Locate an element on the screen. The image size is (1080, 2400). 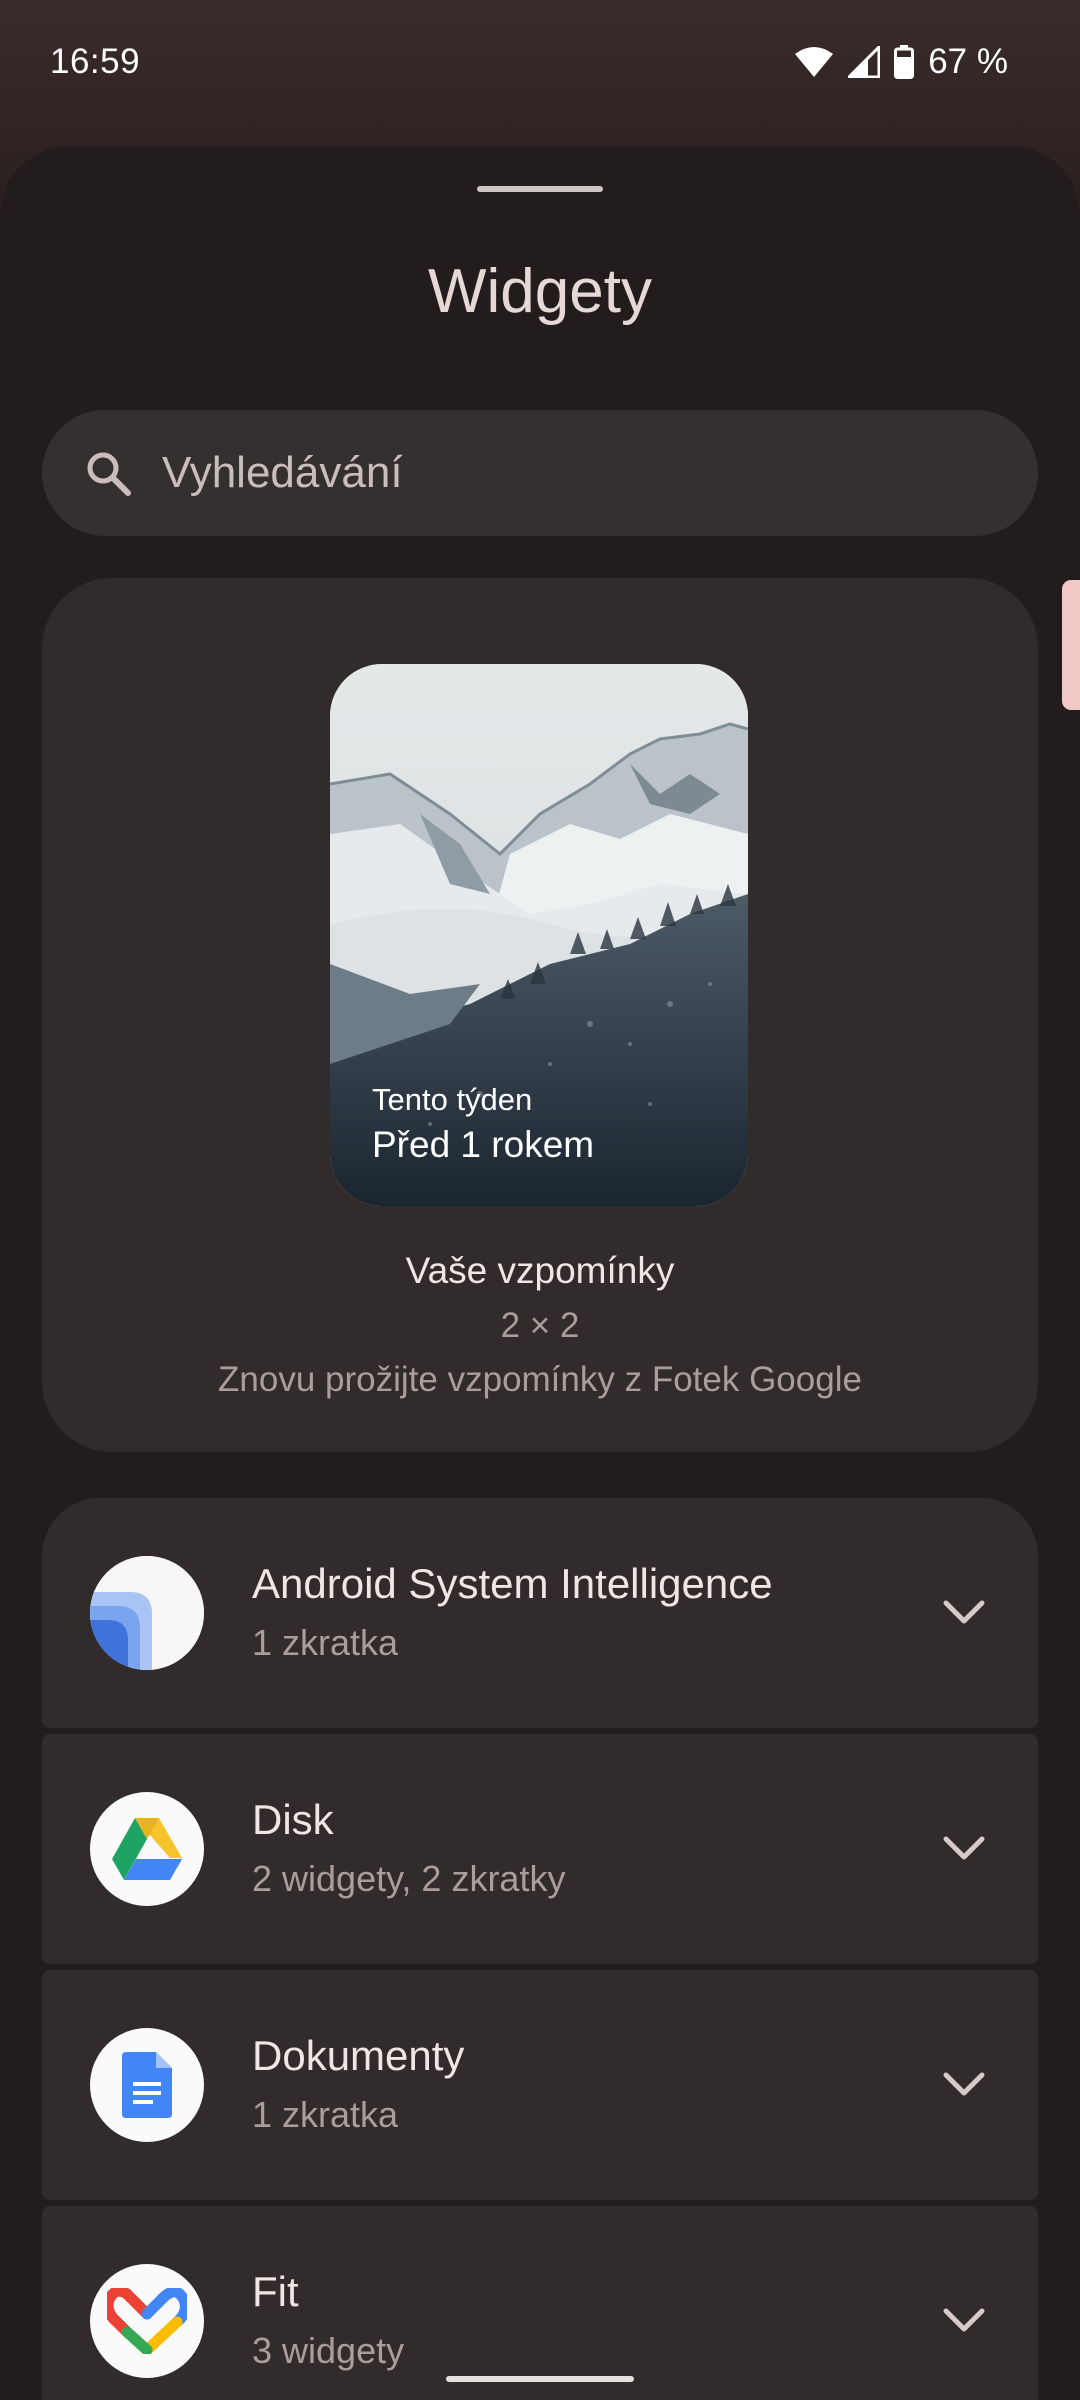
status-icons: 67 % is located at coordinates (901, 62).